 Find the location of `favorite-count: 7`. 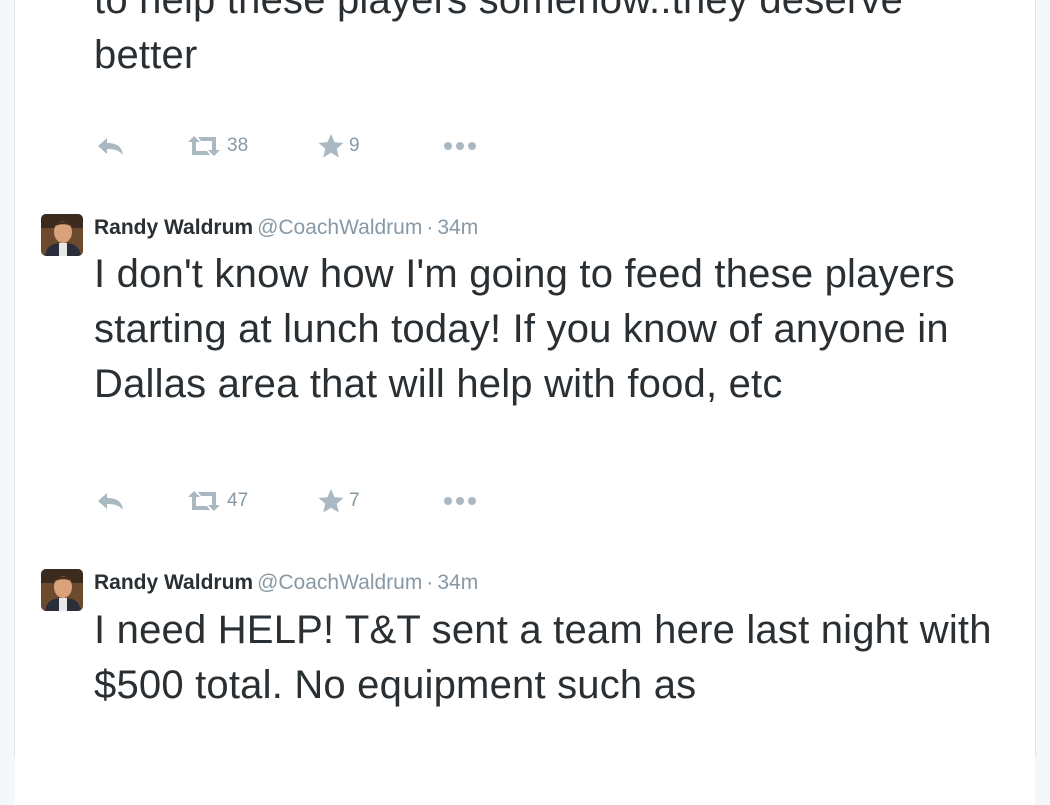

favorite-count: 7 is located at coordinates (354, 500).